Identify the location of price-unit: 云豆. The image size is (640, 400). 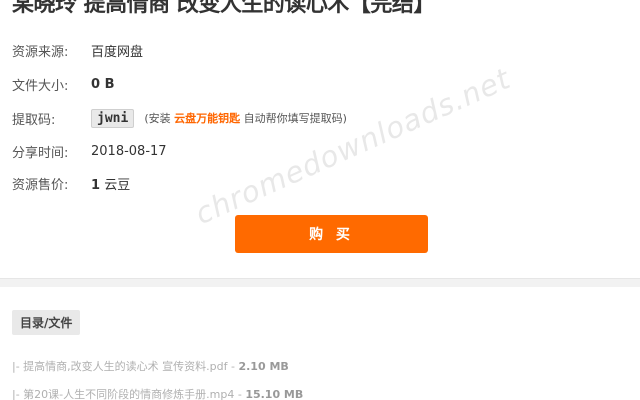
(117, 185).